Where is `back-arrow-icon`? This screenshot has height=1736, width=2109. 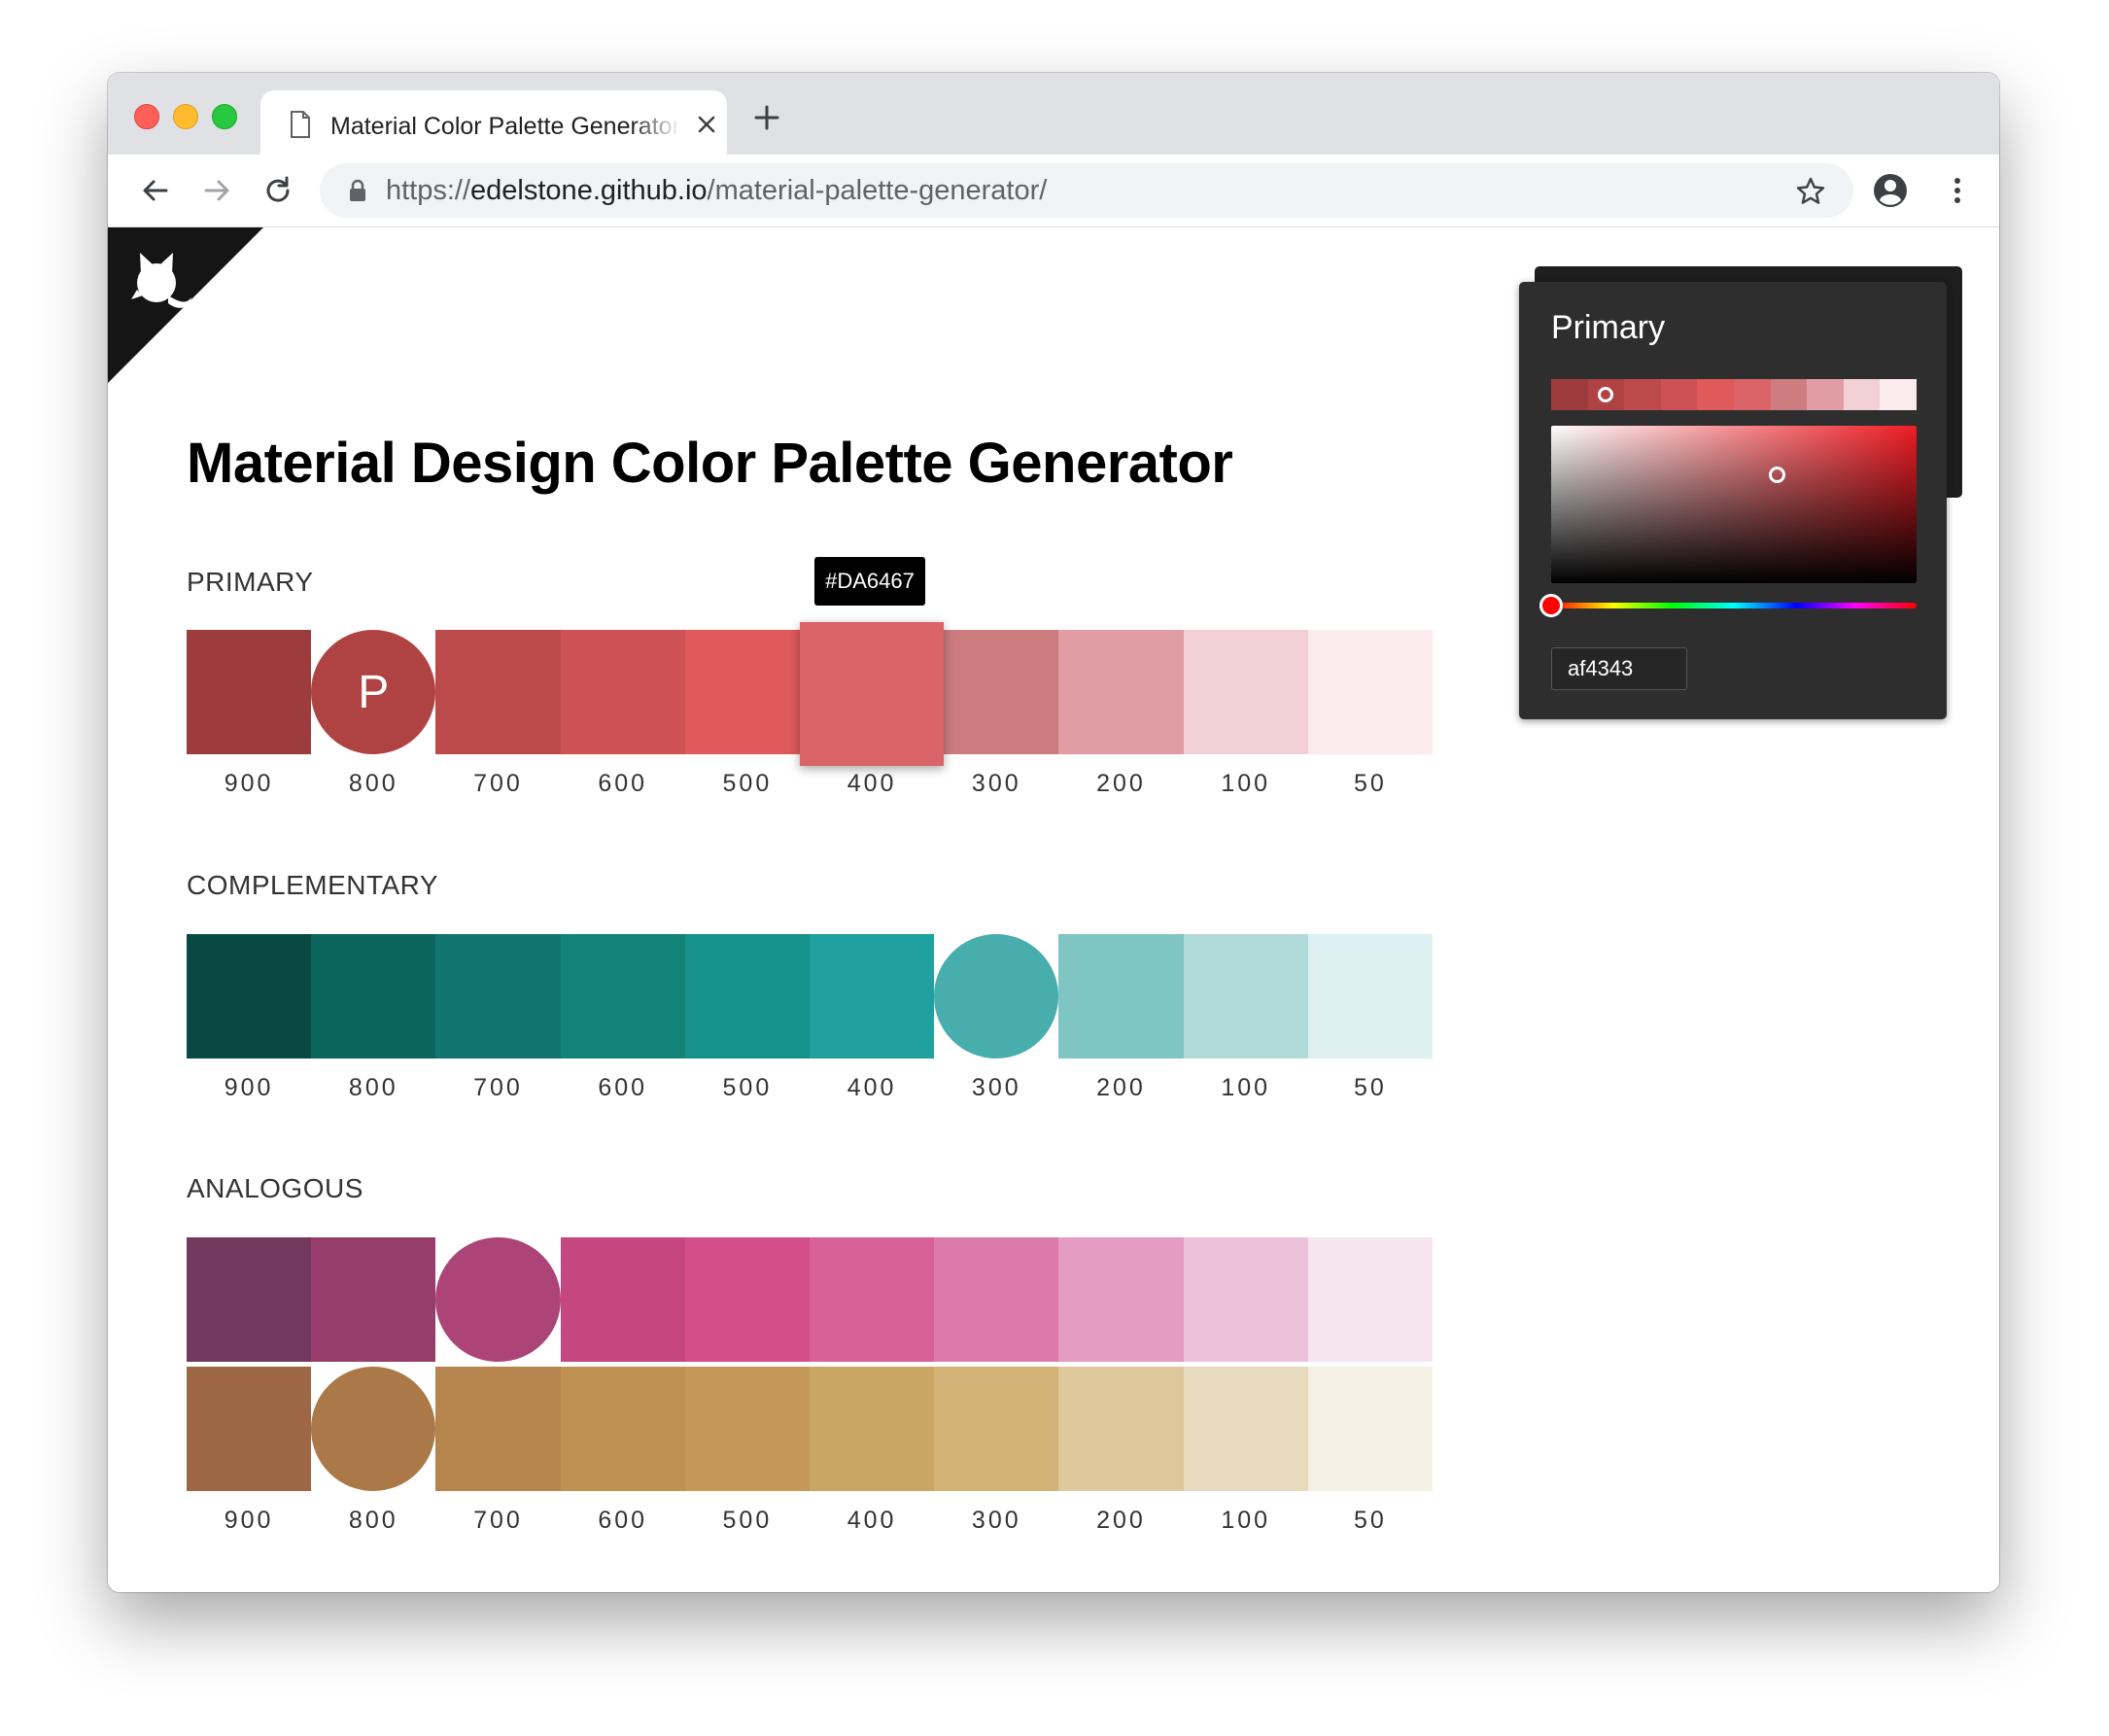
back-arrow-icon is located at coordinates (155, 190).